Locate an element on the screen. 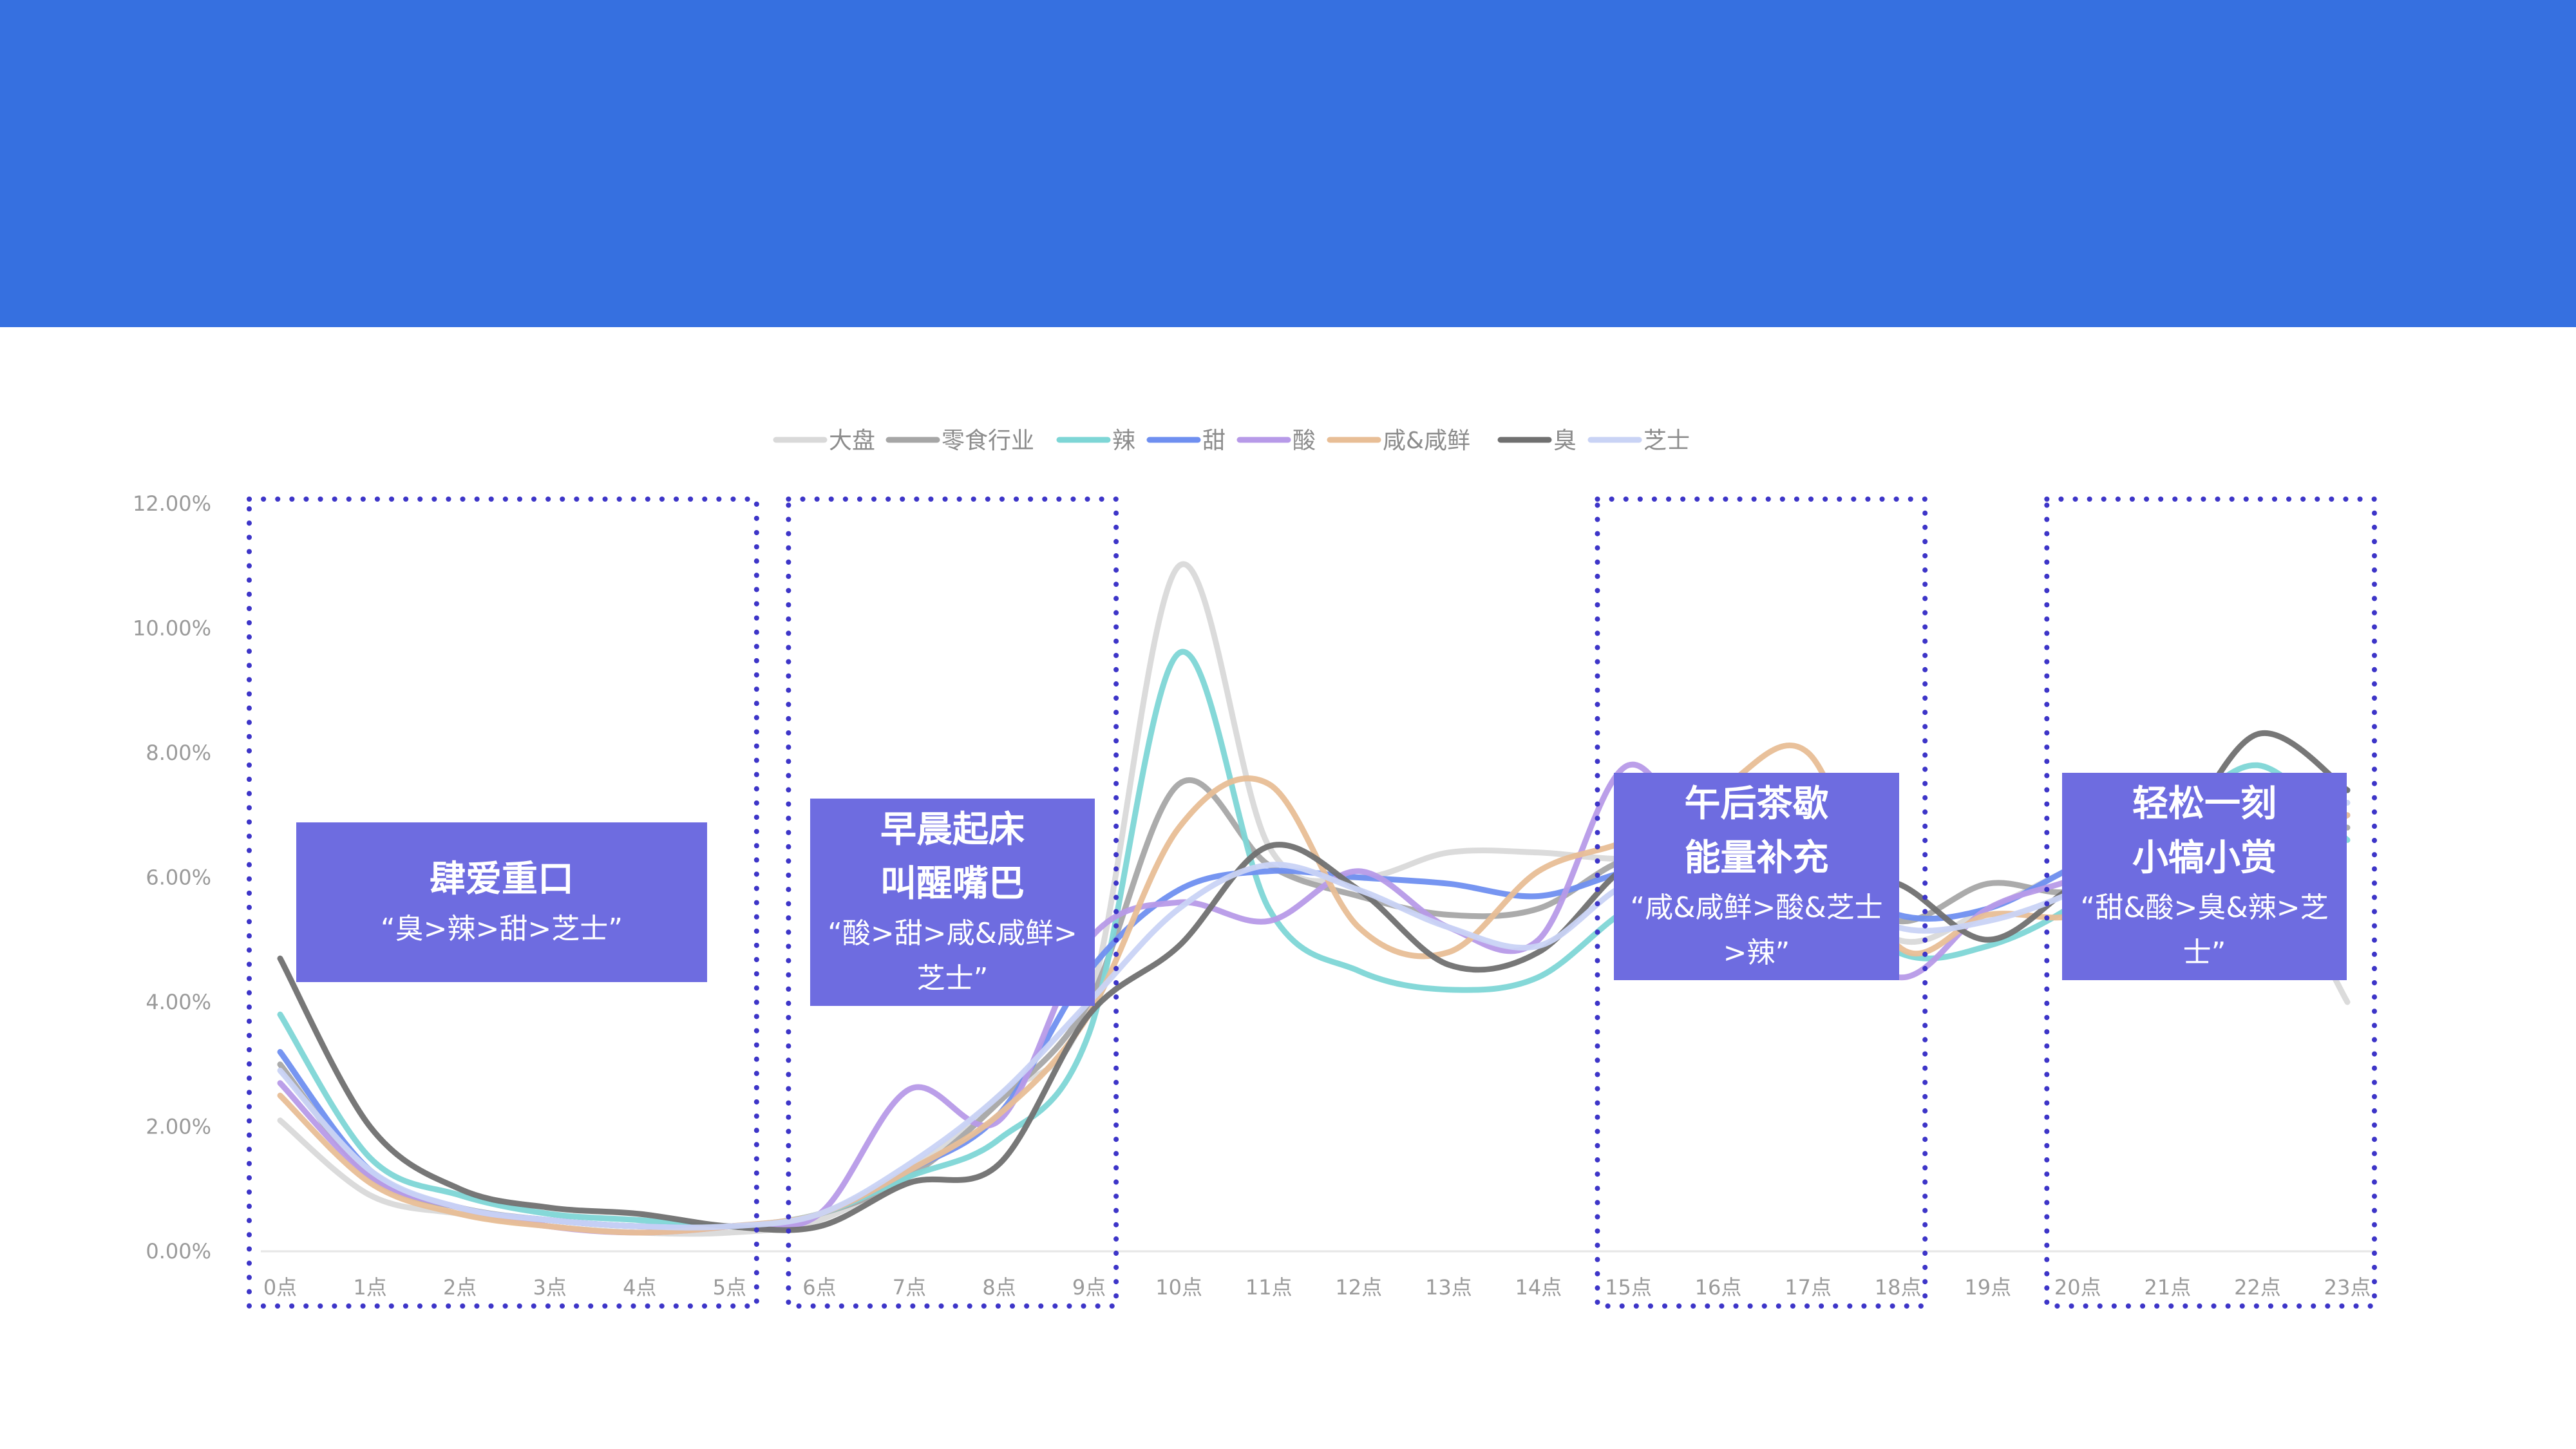  chart-legend: 大盘 零食行业 辣 甜 酸 咸&咸鲜 臭 芝士 is located at coordinates (1231, 441).